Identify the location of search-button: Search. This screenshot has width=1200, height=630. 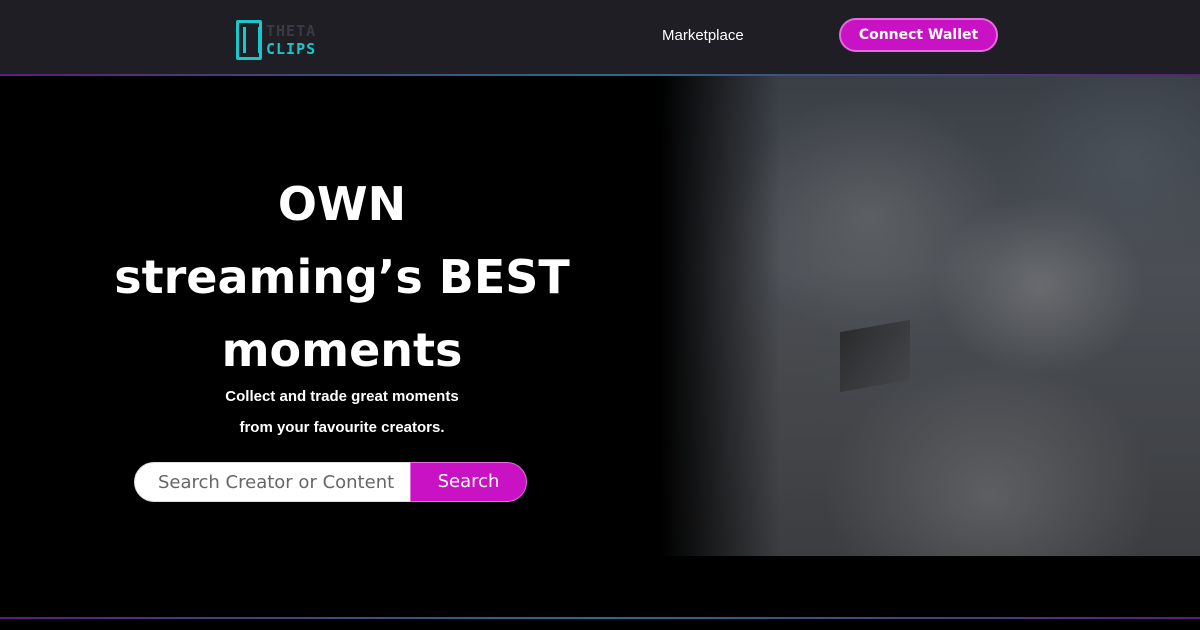
(468, 482).